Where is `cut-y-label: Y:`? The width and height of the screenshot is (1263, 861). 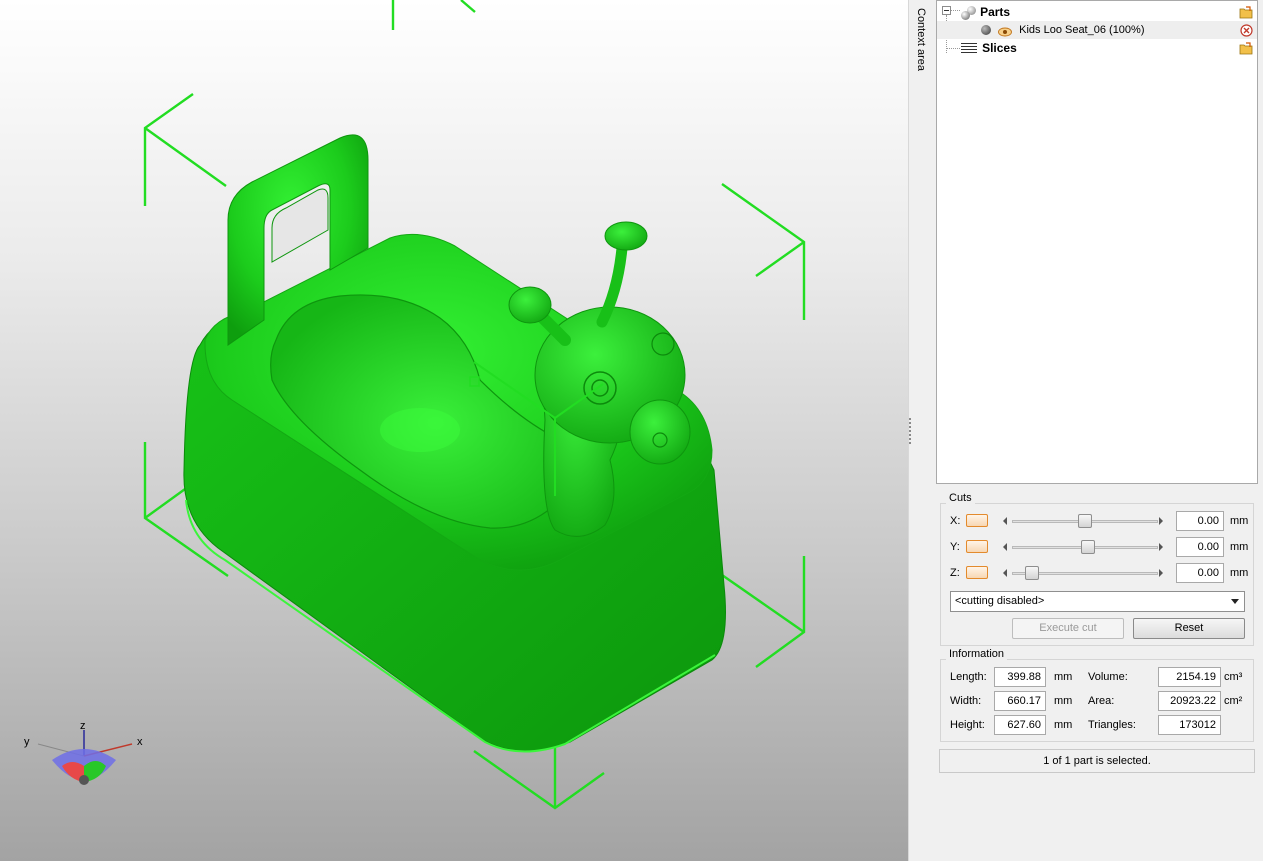 cut-y-label: Y: is located at coordinates (955, 547).